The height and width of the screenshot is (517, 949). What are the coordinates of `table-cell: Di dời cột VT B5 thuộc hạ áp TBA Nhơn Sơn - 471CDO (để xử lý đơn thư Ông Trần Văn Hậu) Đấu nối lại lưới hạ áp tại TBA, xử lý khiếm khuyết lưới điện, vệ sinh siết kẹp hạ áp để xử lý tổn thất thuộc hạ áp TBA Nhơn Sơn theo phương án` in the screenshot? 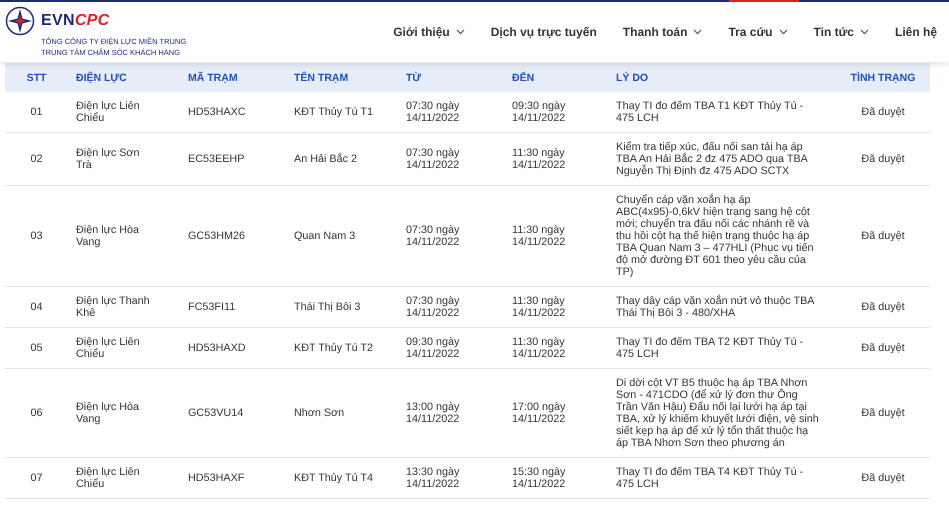 It's located at (722, 413).